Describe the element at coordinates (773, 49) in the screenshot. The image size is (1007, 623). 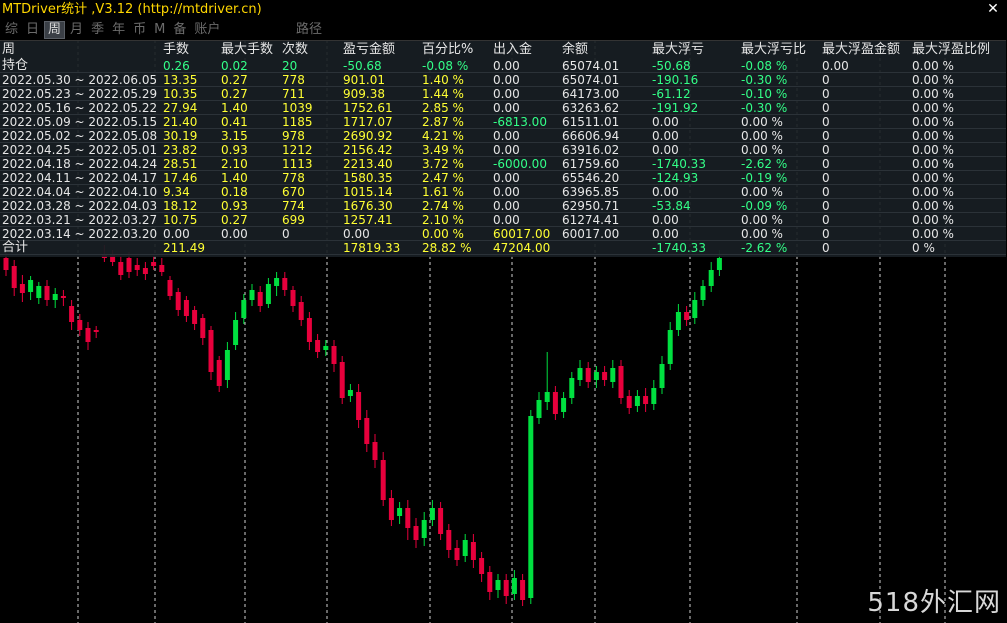
I see `column-header: 最大浮亏比` at that location.